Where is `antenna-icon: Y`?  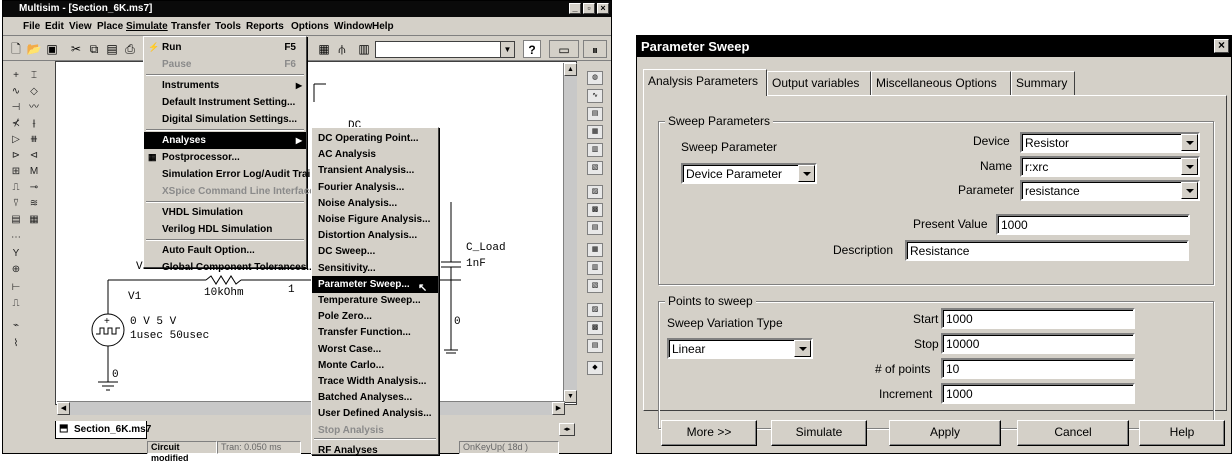
antenna-icon: Y is located at coordinates (16, 254).